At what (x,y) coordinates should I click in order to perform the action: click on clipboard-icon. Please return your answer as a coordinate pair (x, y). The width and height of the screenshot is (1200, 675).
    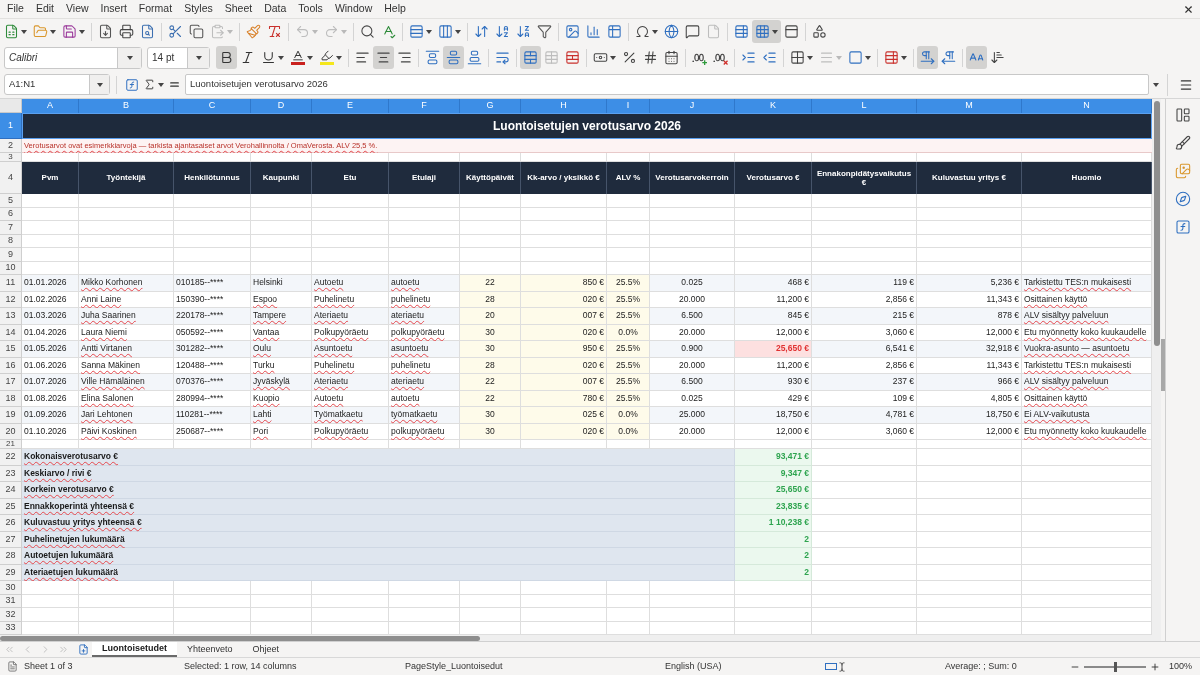
    Looking at the image, I should click on (217, 31).